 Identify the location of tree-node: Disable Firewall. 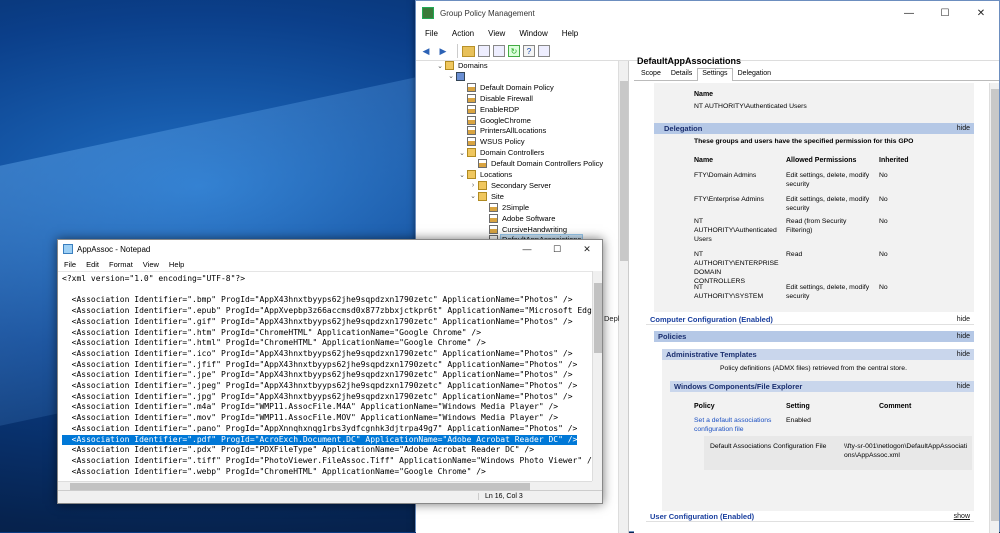
(496, 98).